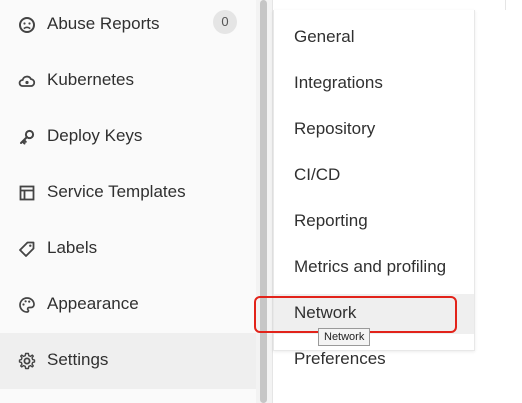 The height and width of the screenshot is (403, 522). What do you see at coordinates (263, 201) in the screenshot?
I see `scrollbar-thumb` at bounding box center [263, 201].